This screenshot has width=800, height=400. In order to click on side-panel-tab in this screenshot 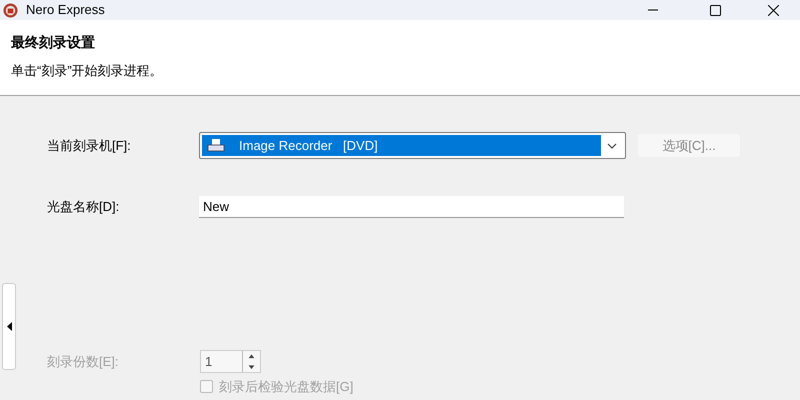, I will do `click(9, 326)`.